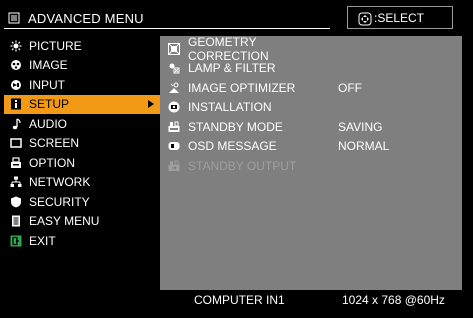 This screenshot has height=318, width=473. Describe the element at coordinates (350, 87) in the screenshot. I see `submenu-item-value: OFF` at that location.